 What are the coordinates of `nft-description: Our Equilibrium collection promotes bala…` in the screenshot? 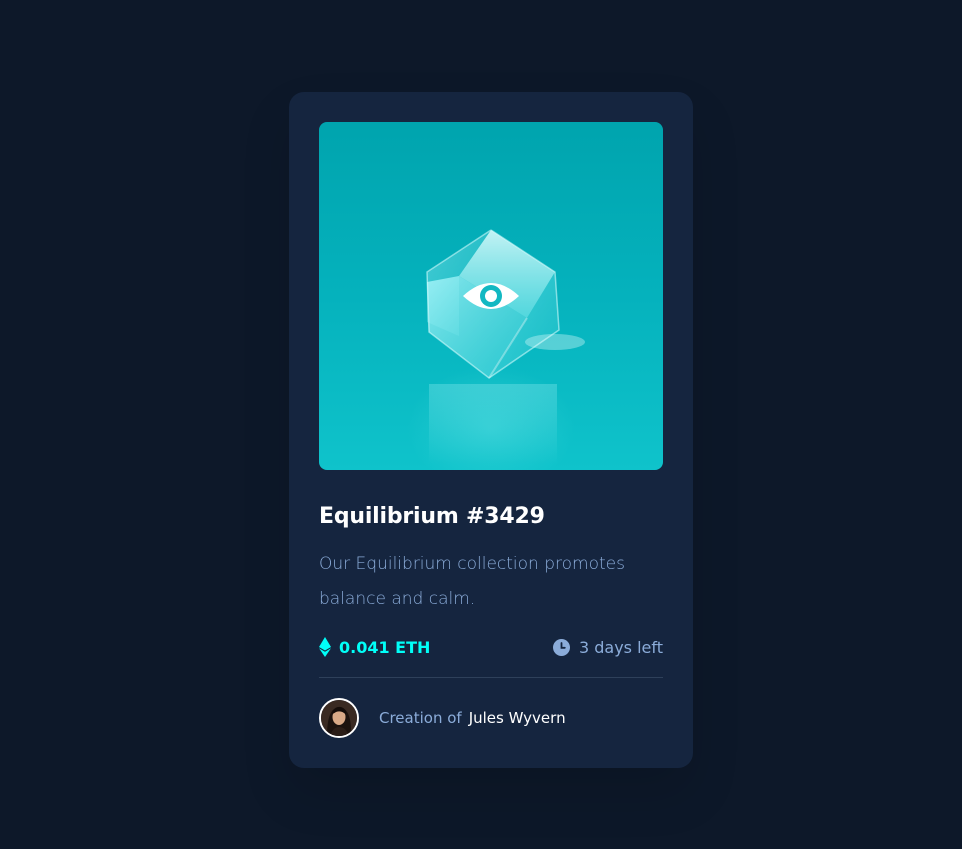 It's located at (472, 581).